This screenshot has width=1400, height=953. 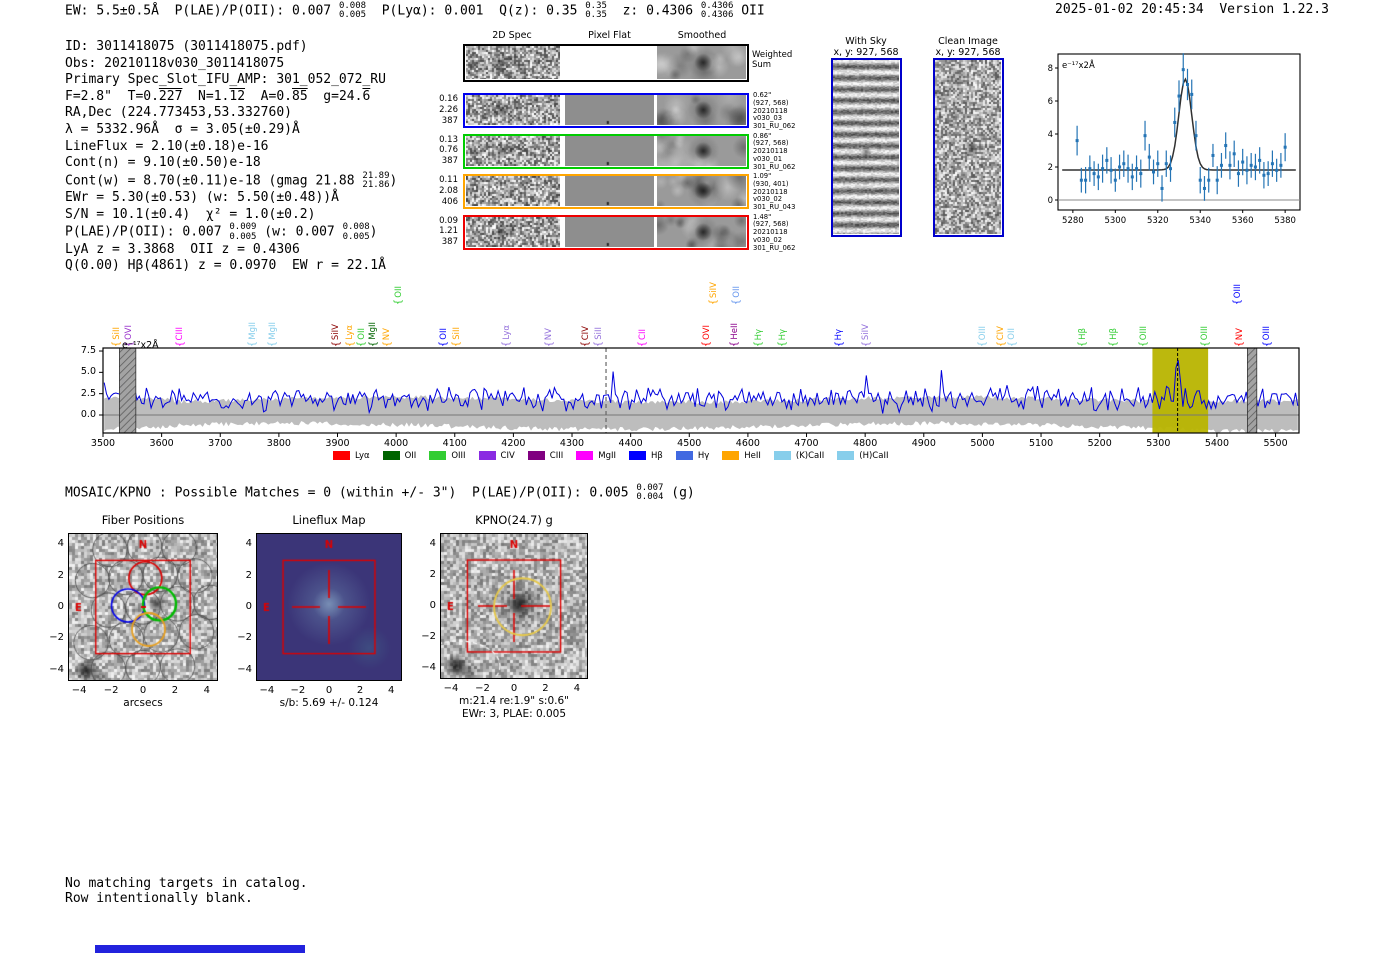 What do you see at coordinates (180, 333) in the screenshot?
I see `emission-line-name: CIII` at bounding box center [180, 333].